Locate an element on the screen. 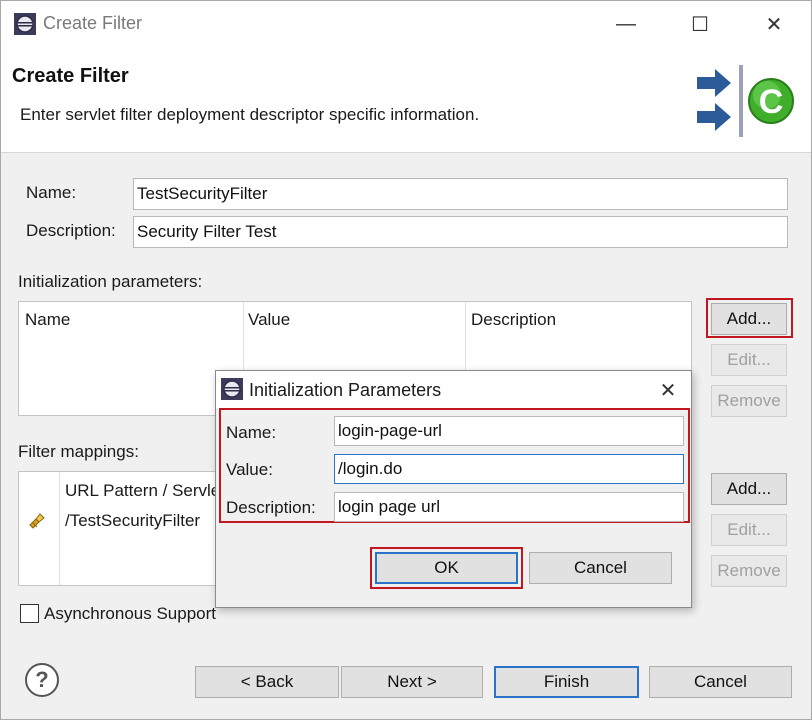 The width and height of the screenshot is (812, 720). dialog-name-label: Name: is located at coordinates (251, 432).